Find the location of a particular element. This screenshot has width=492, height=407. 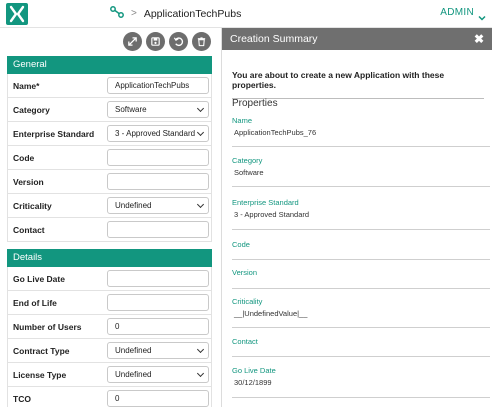

field-label: End of Life is located at coordinates (35, 302).